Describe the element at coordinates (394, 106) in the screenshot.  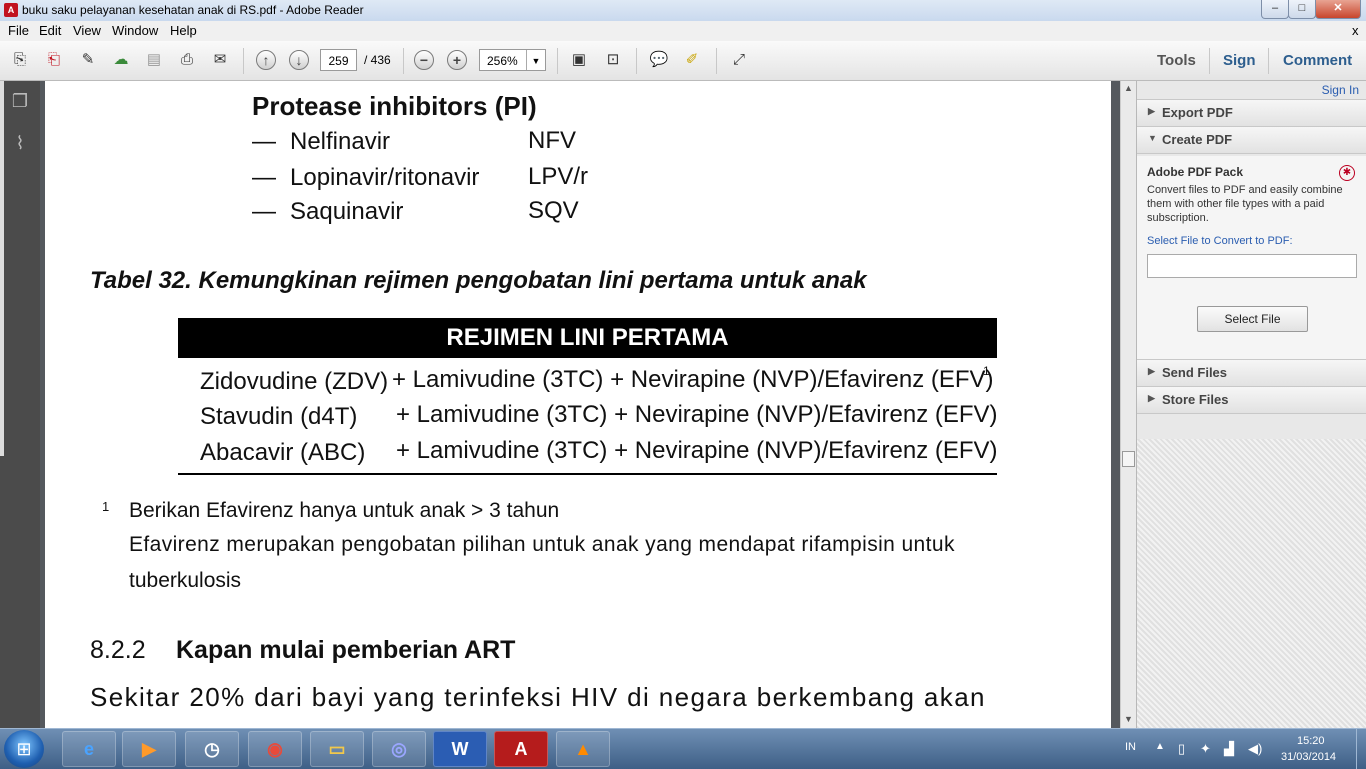
I see `pi-heading: Protease inhibitors (PI)` at that location.